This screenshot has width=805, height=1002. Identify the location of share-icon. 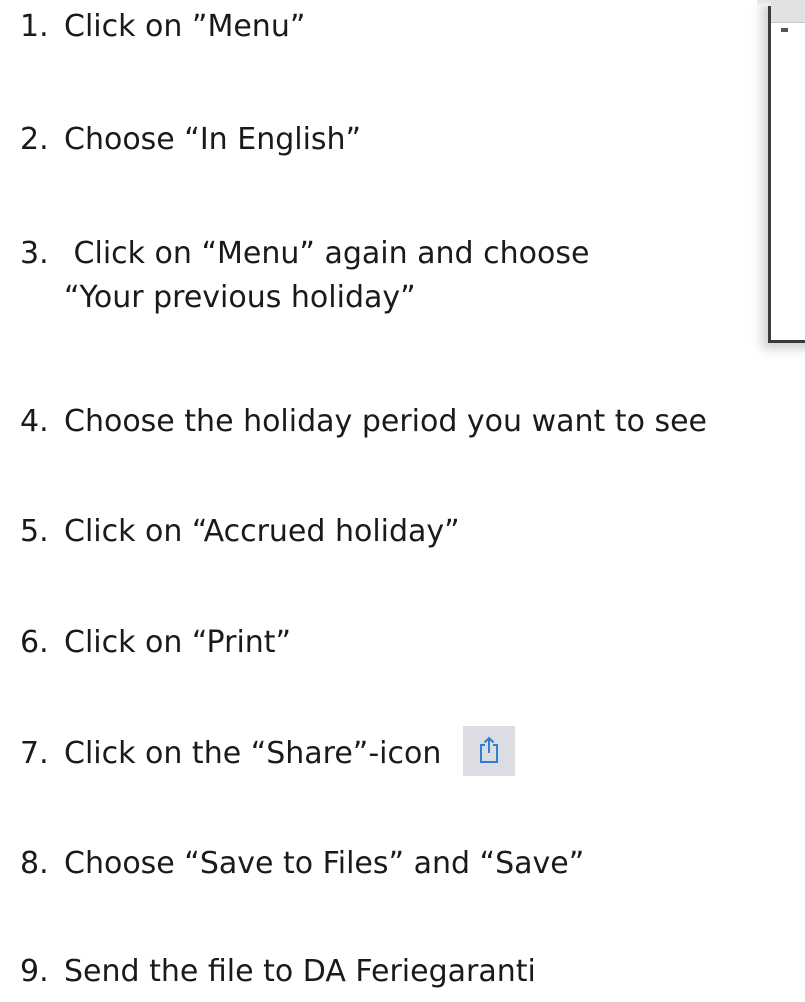
(488, 749).